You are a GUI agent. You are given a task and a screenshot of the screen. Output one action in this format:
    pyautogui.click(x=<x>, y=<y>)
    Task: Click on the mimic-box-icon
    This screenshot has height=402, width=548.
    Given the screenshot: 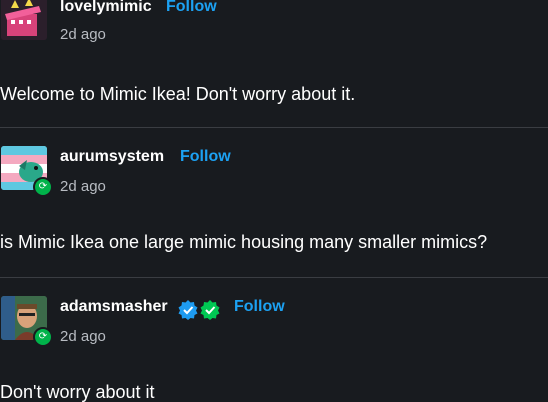 What is the action you would take?
    pyautogui.click(x=24, y=20)
    